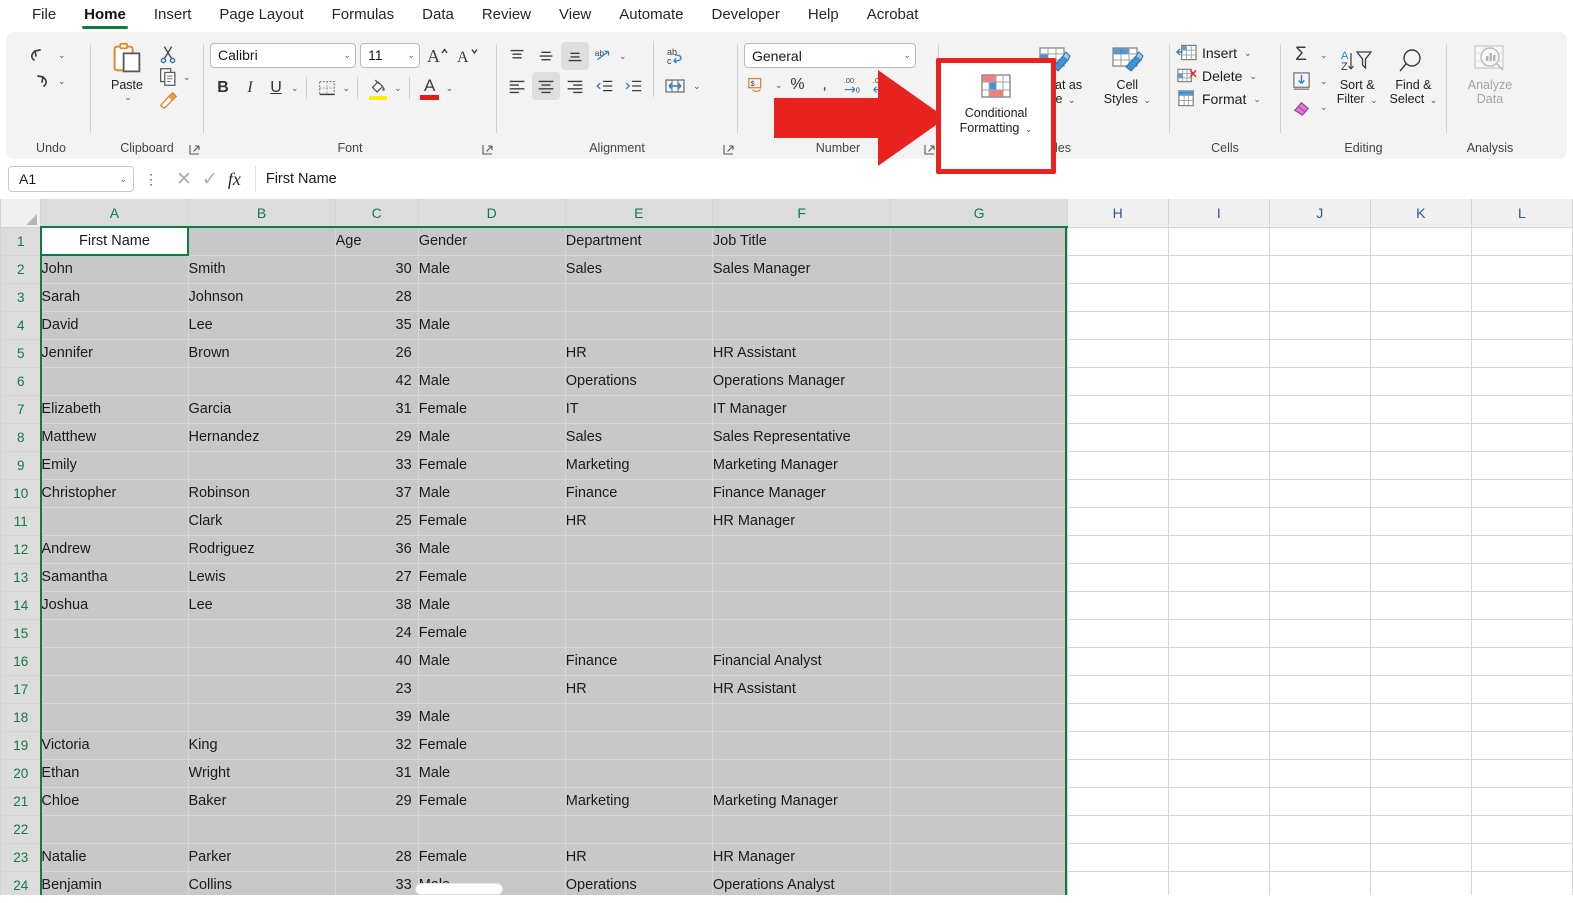 The image size is (1573, 903). What do you see at coordinates (1118, 801) in the screenshot?
I see `cell-empty-H21` at bounding box center [1118, 801].